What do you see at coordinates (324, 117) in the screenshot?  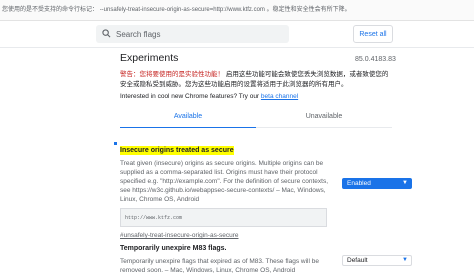 I see `tab-unavailable: Unavailable` at bounding box center [324, 117].